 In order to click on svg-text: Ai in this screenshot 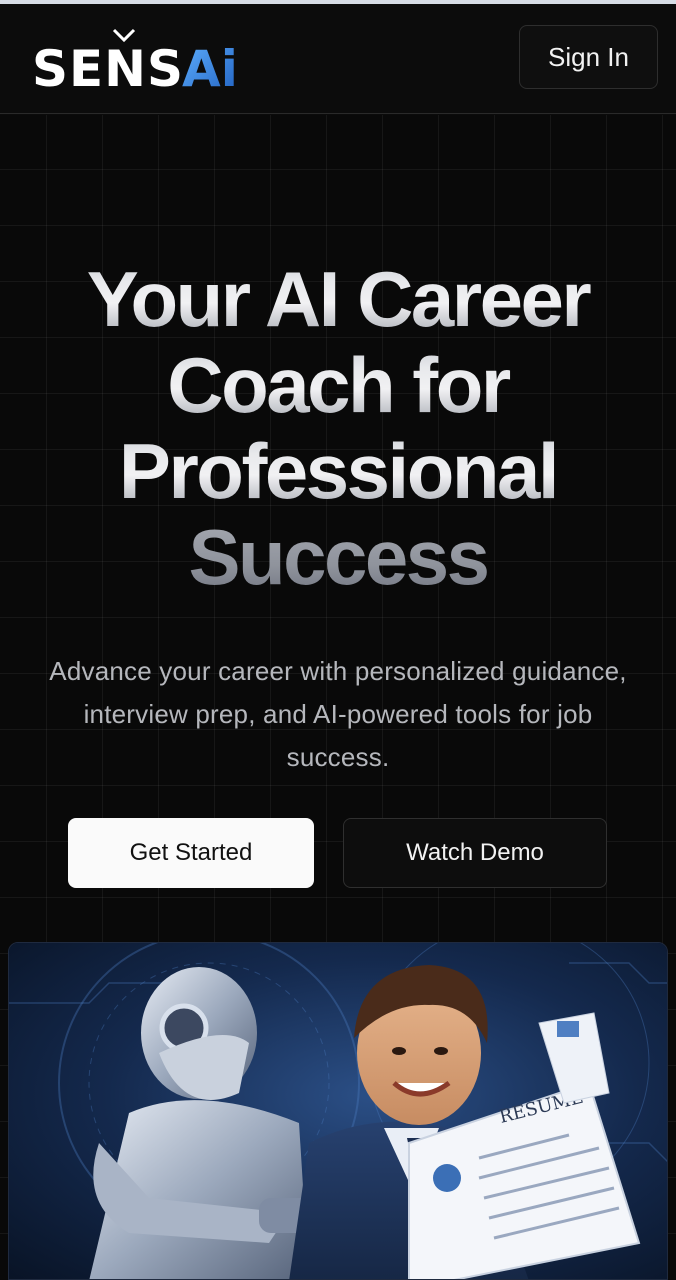, I will do `click(210, 68)`.